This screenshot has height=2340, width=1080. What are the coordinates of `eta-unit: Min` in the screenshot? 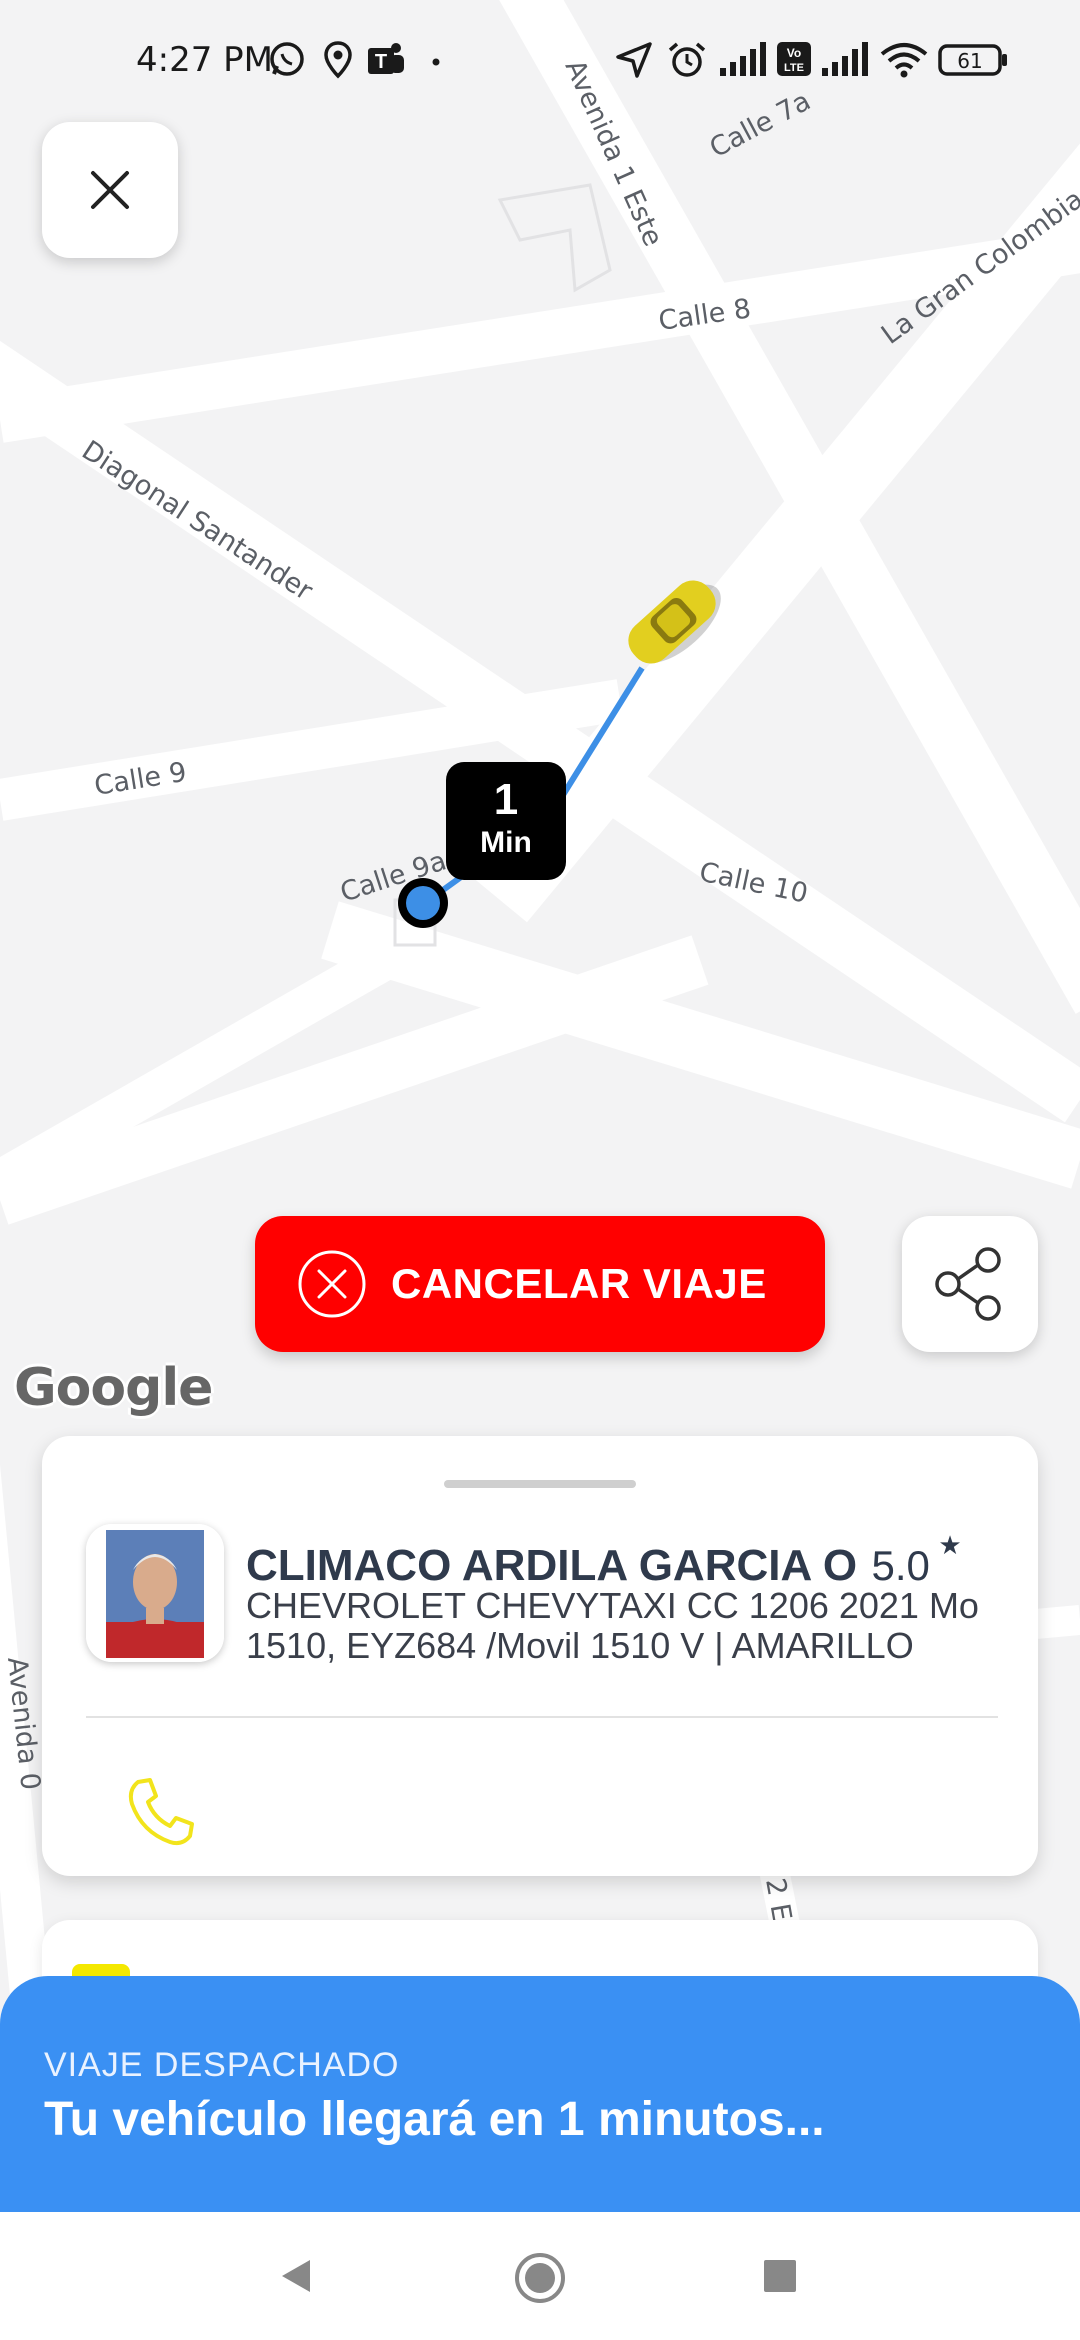 It's located at (506, 842).